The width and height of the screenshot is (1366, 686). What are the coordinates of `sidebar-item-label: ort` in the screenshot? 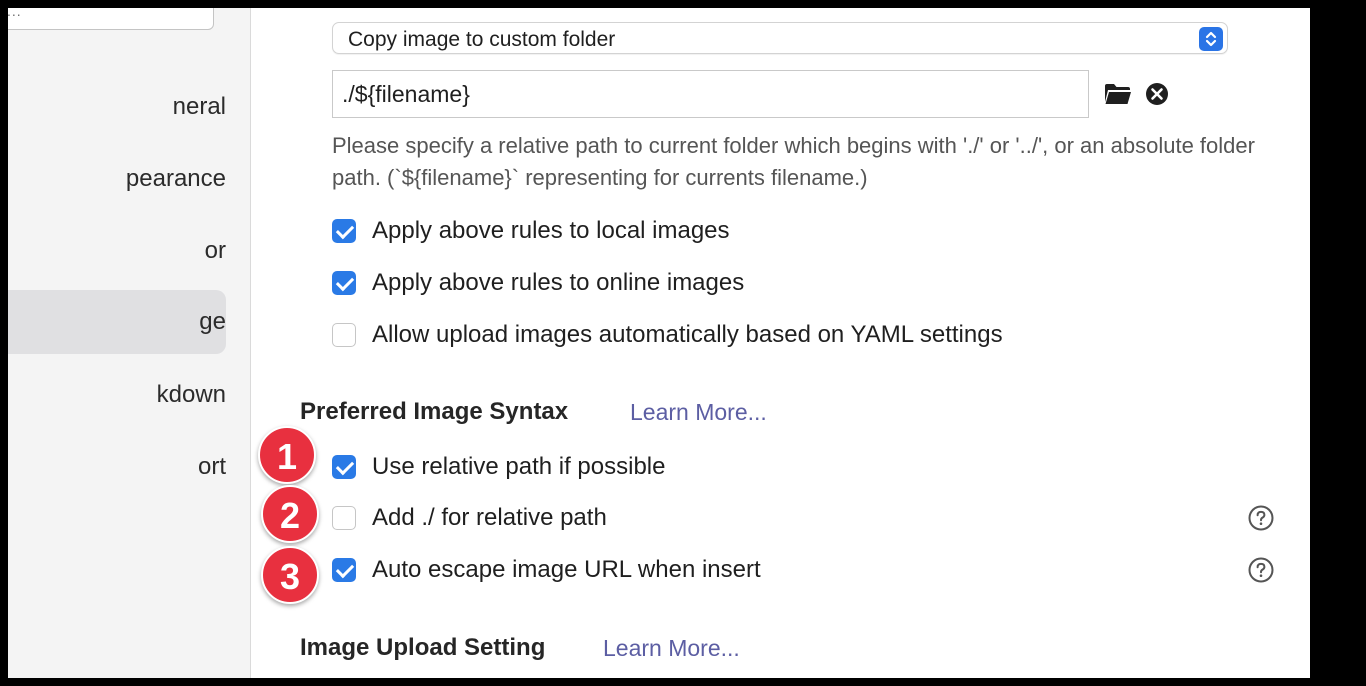 It's located at (211, 466).